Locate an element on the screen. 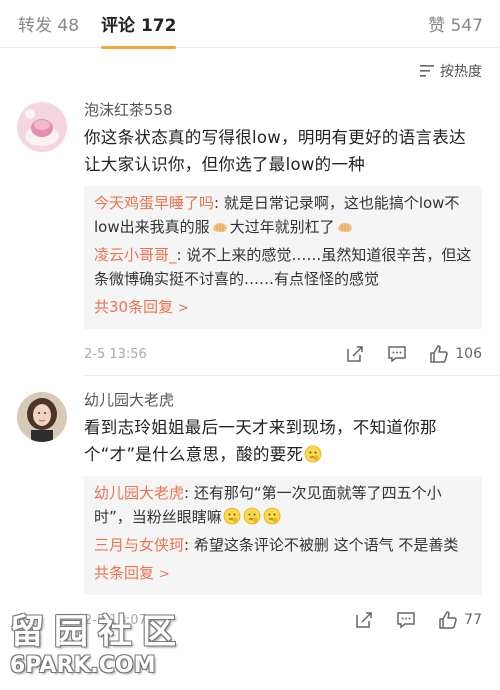 The image size is (500, 690). reply-item: 三月与女侠珂: 希望这条评论不被删 这个语气 不是善类 is located at coordinates (283, 545).